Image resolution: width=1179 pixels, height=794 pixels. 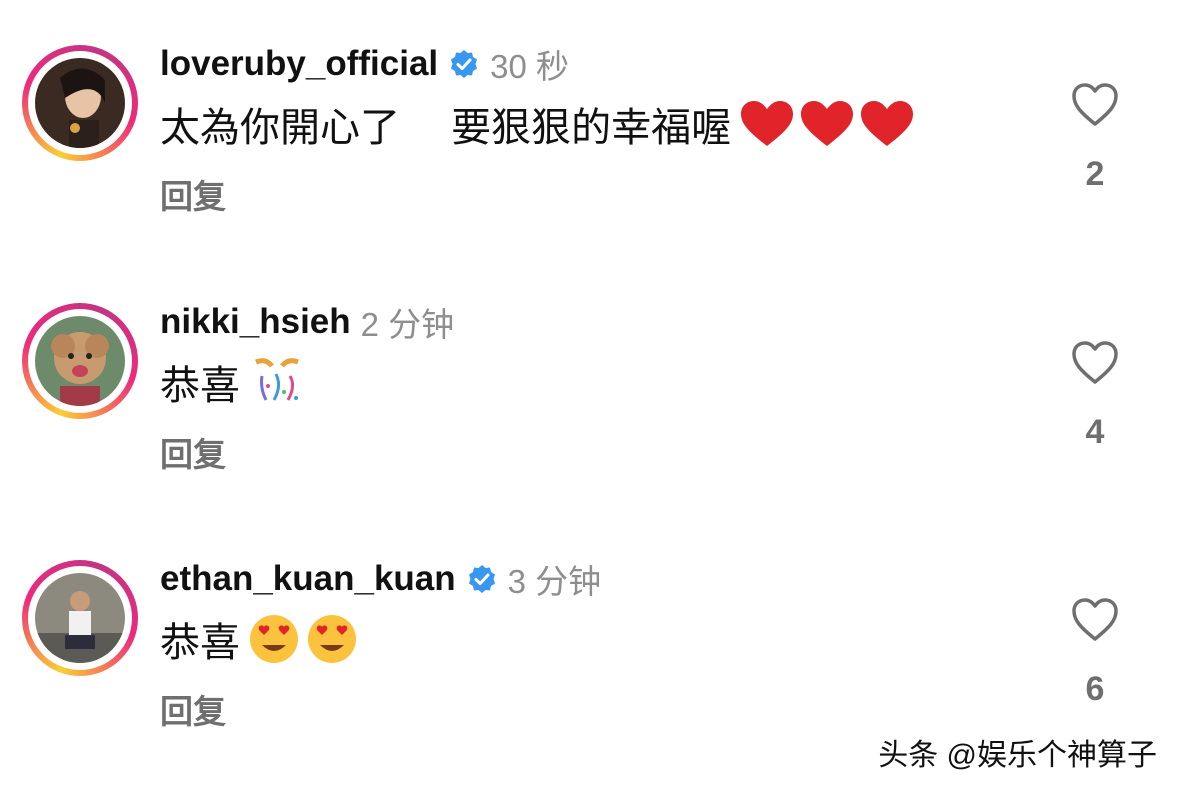 I want to click on comment-text-row: 太為你開心了 要狠狠的幸福喔, so click(x=537, y=124).